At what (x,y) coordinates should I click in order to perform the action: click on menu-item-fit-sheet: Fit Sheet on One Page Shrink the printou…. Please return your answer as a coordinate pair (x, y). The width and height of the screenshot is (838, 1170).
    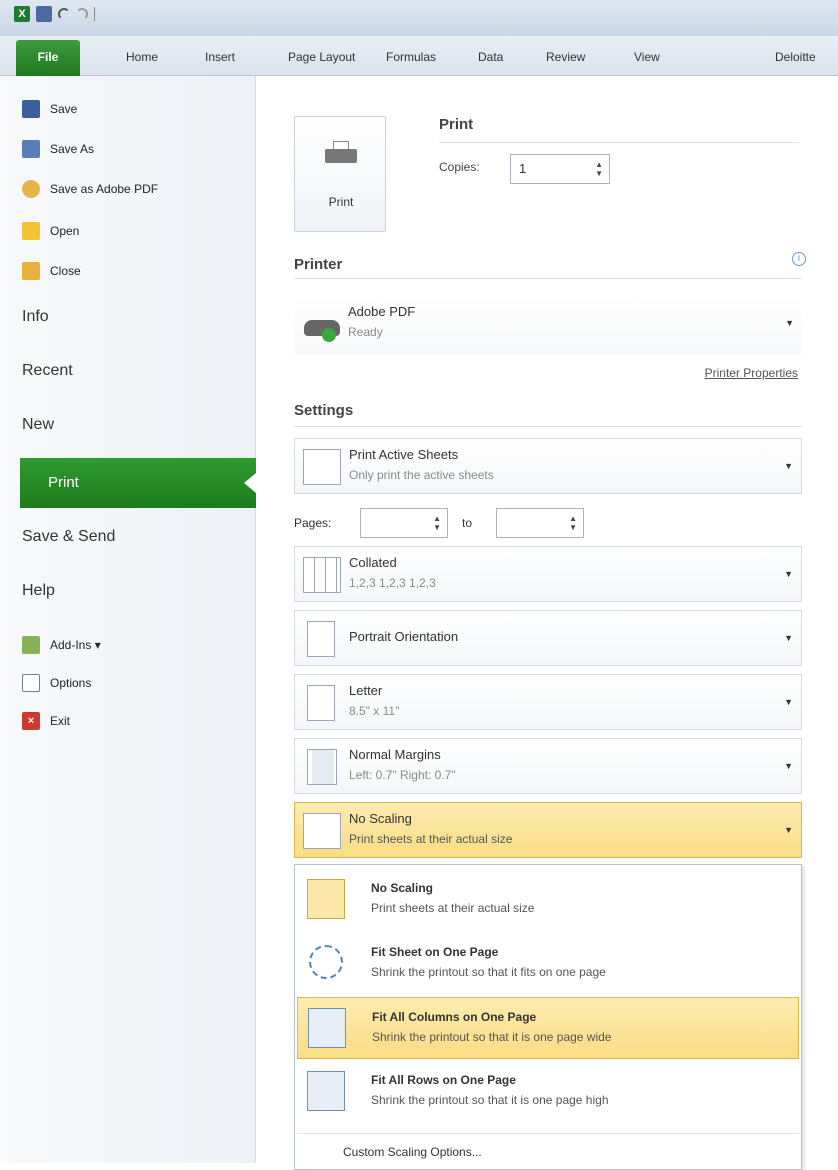
    Looking at the image, I should click on (548, 964).